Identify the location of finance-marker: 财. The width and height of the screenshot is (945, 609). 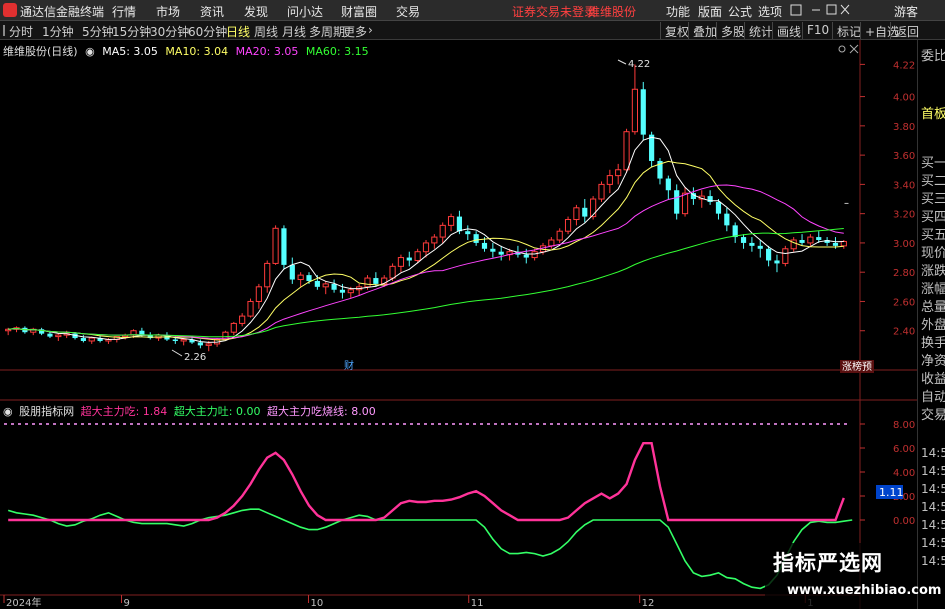
(349, 365).